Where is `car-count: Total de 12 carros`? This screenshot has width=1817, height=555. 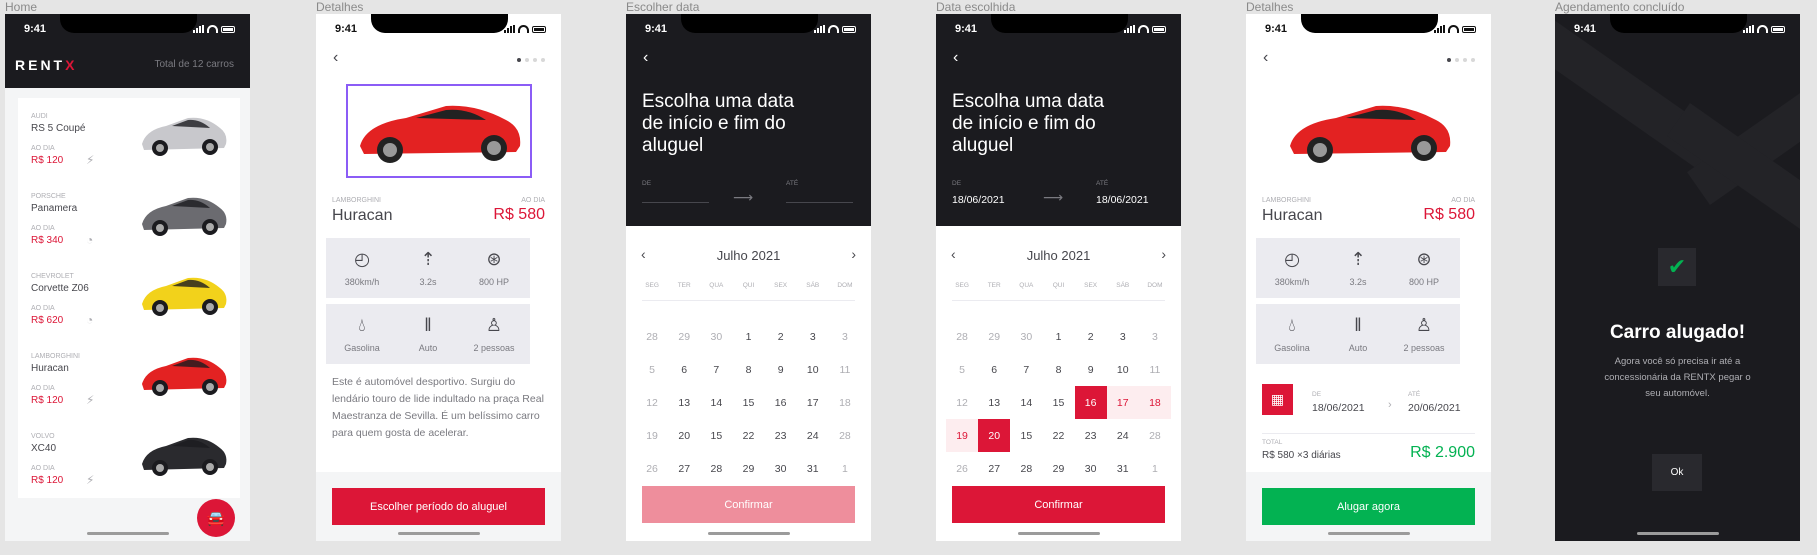 car-count: Total de 12 carros is located at coordinates (194, 64).